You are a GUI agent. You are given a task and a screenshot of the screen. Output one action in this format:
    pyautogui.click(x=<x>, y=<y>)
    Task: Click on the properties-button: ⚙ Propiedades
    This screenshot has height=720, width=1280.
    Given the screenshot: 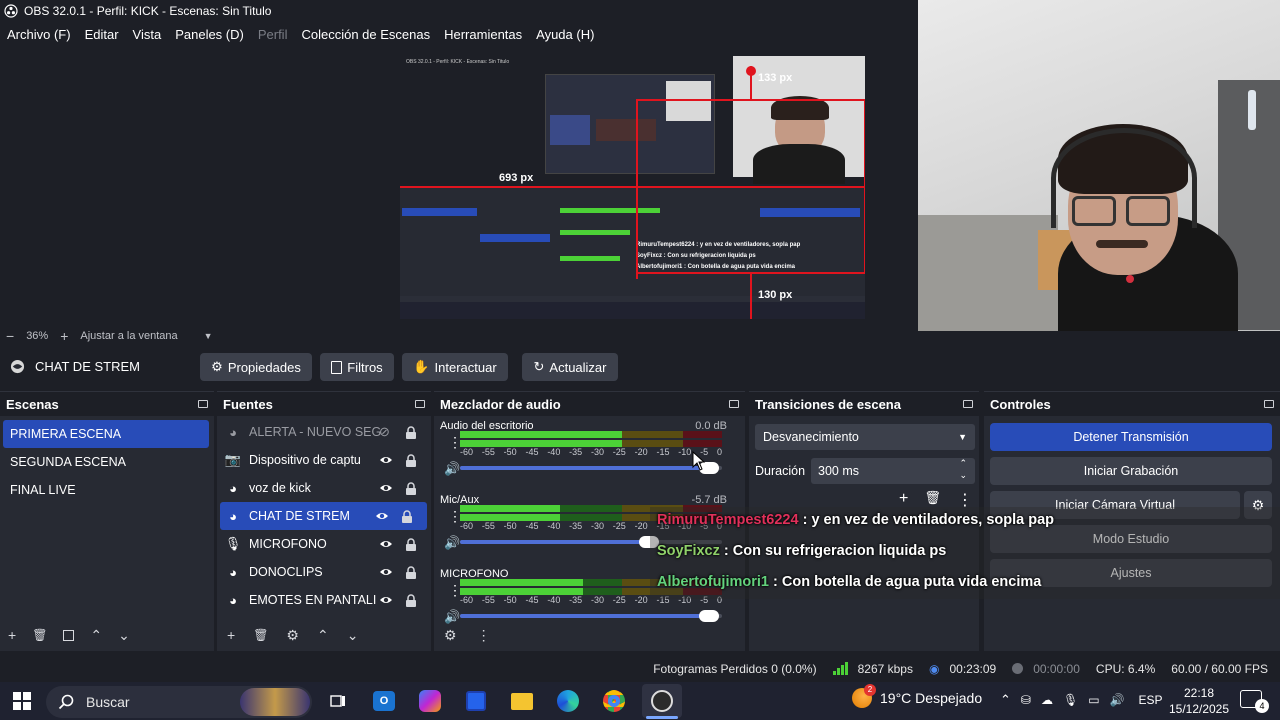 What is the action you would take?
    pyautogui.click(x=256, y=367)
    